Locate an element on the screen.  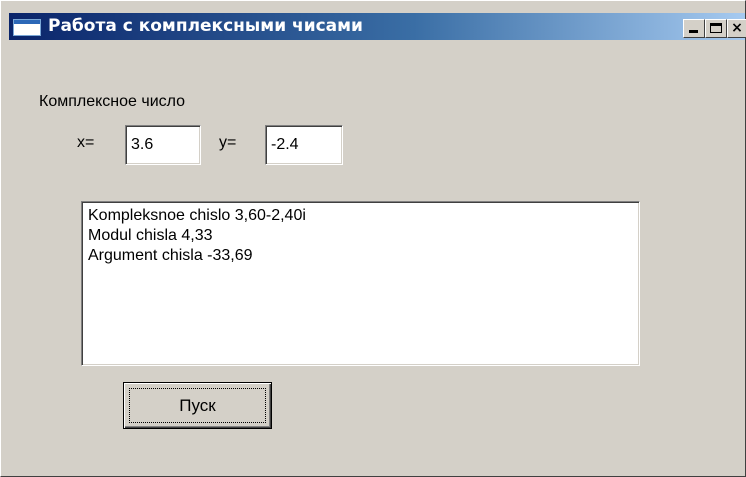
run-button: Пуск is located at coordinates (197, 405).